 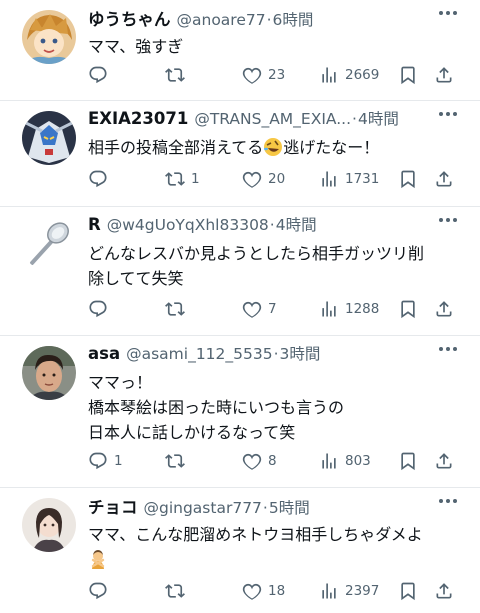 I want to click on views-icon, so click(x=329, y=309).